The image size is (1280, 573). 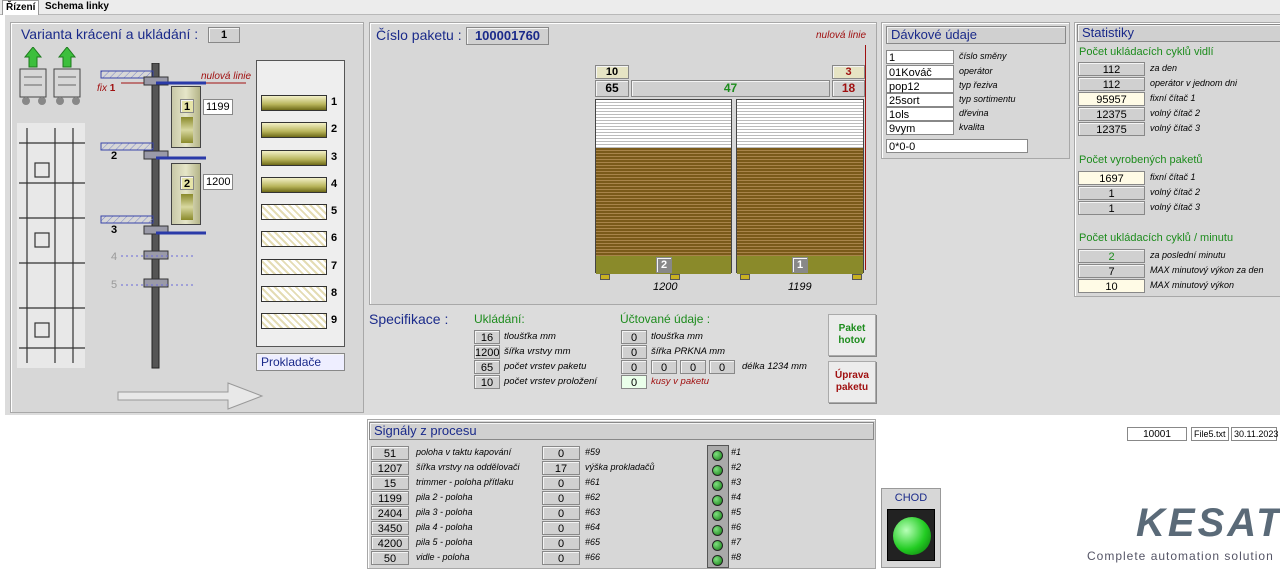 What do you see at coordinates (1207, 270) in the screenshot?
I see `stat-g3-label-2: MAX minutový výkon za den` at bounding box center [1207, 270].